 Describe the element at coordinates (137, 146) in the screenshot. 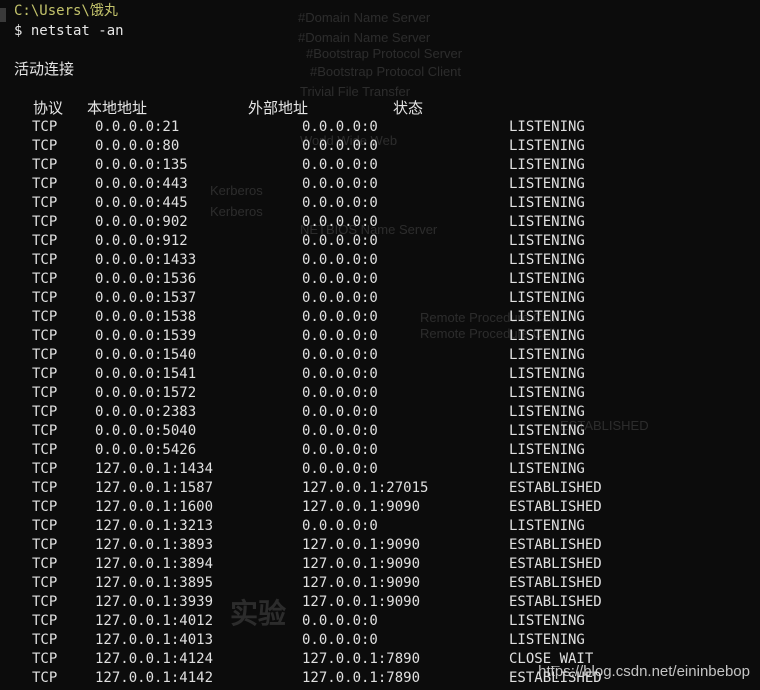

I see `cell-local: 0.0.0.0:80` at that location.